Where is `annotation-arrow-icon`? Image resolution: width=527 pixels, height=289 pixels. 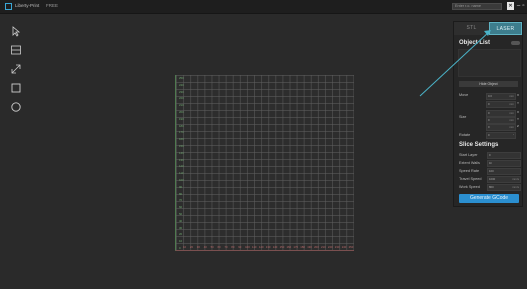 annotation-arrow-icon is located at coordinates (455, 63).